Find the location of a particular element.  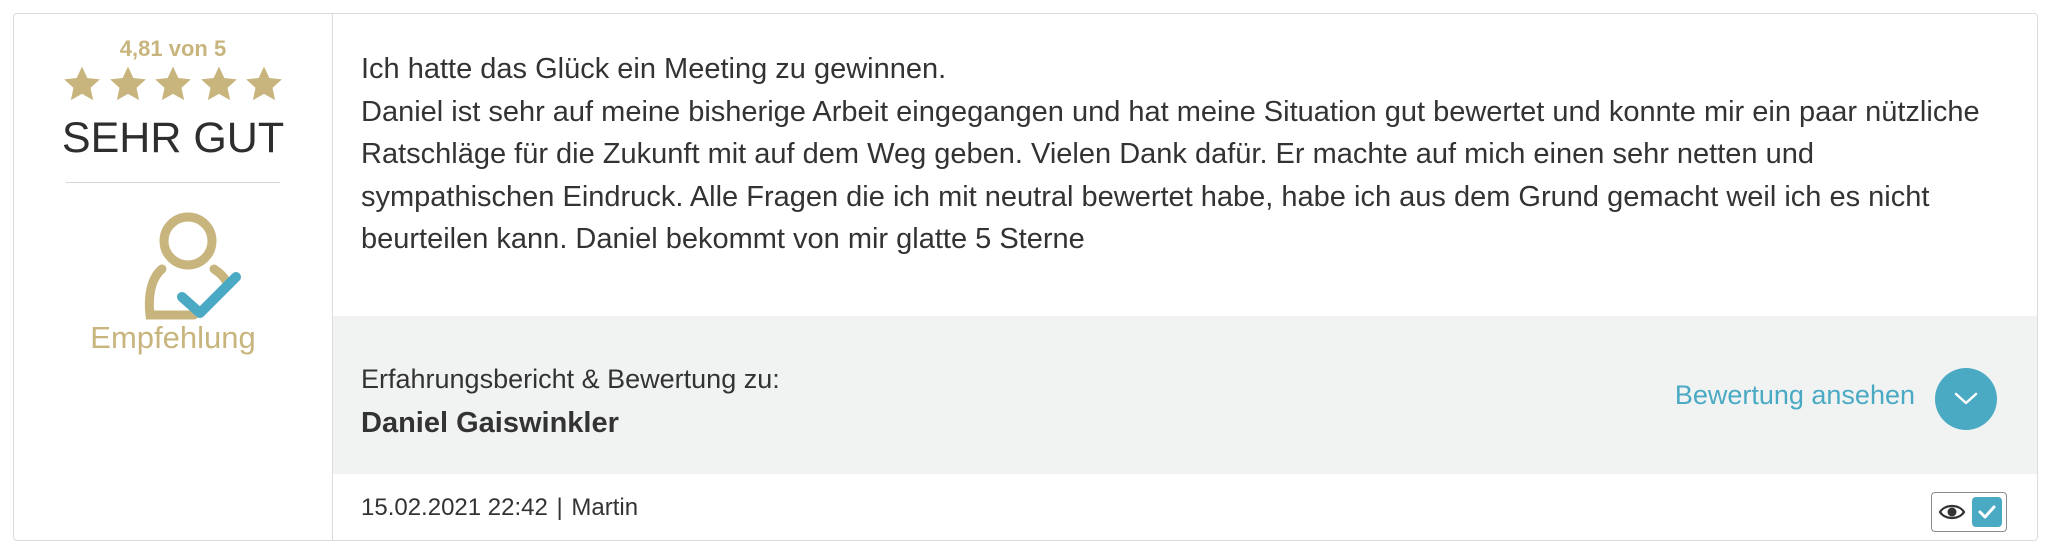

checkmark-icon is located at coordinates (1987, 512).